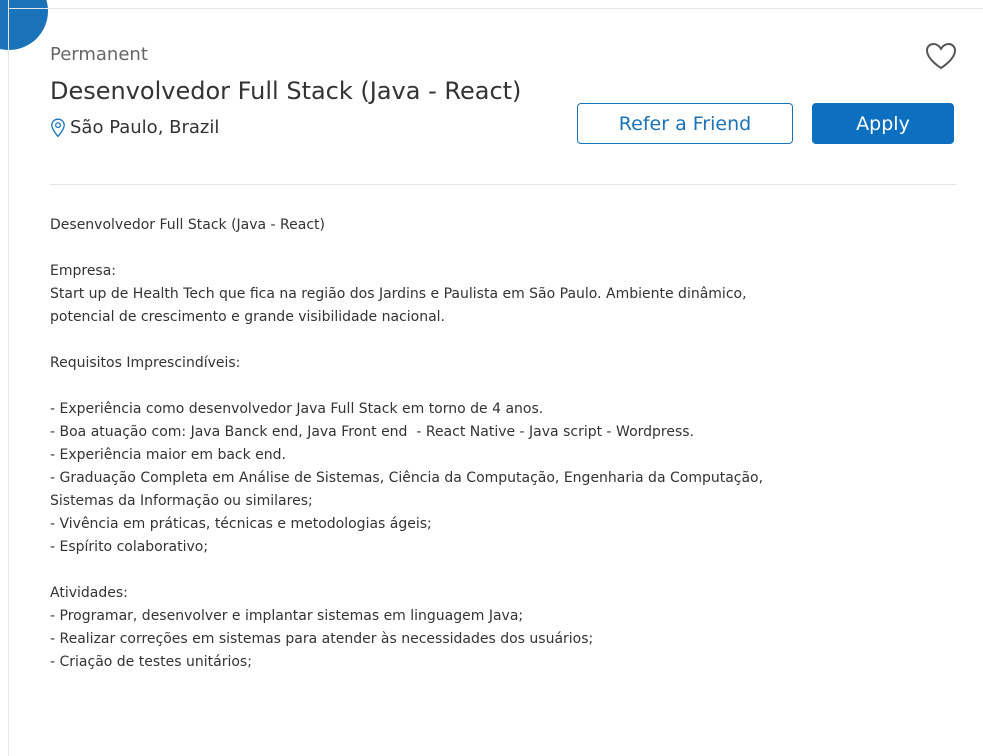 The width and height of the screenshot is (983, 756). Describe the element at coordinates (941, 56) in the screenshot. I see `heart-outline-icon` at that location.